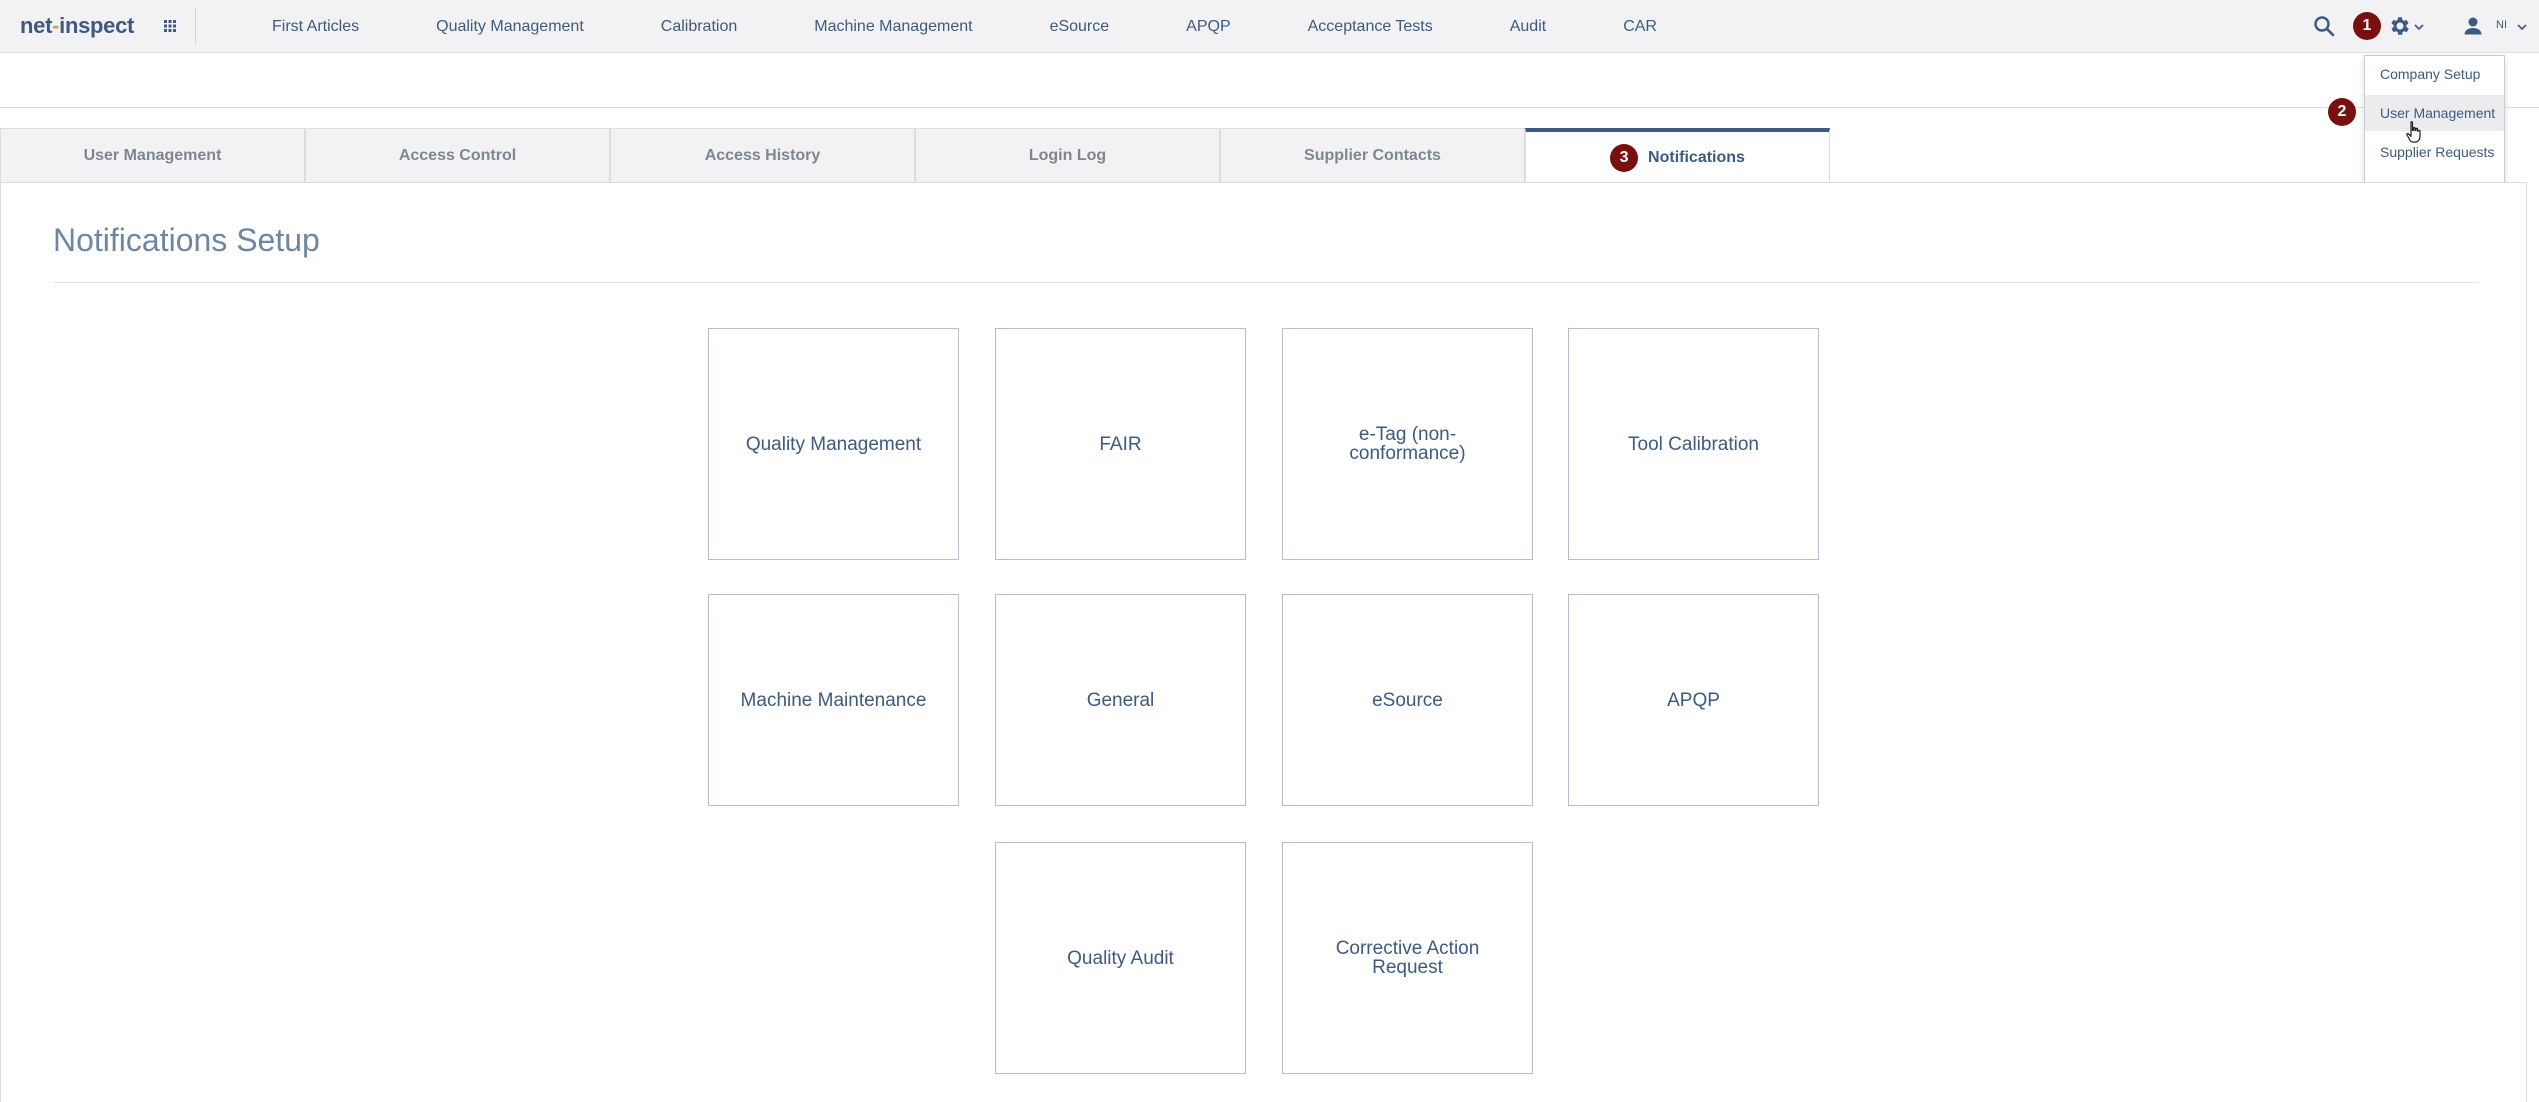 The height and width of the screenshot is (1102, 2539). Describe the element at coordinates (510, 27) in the screenshot. I see `nav-quality-management: Quality Management` at that location.